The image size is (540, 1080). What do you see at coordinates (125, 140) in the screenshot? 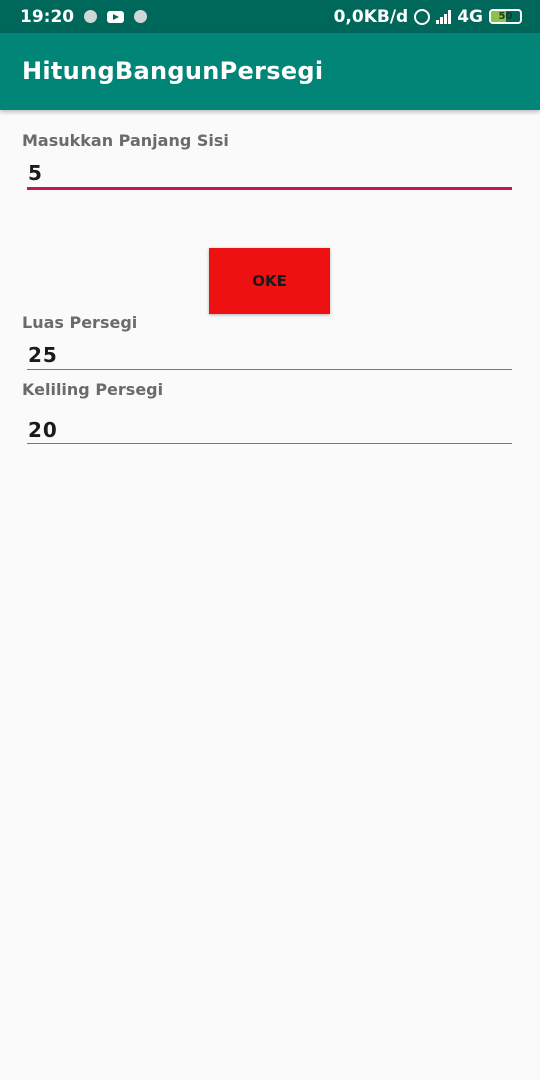
I see `side-length-label: Masukkan Panjang Sisi` at bounding box center [125, 140].